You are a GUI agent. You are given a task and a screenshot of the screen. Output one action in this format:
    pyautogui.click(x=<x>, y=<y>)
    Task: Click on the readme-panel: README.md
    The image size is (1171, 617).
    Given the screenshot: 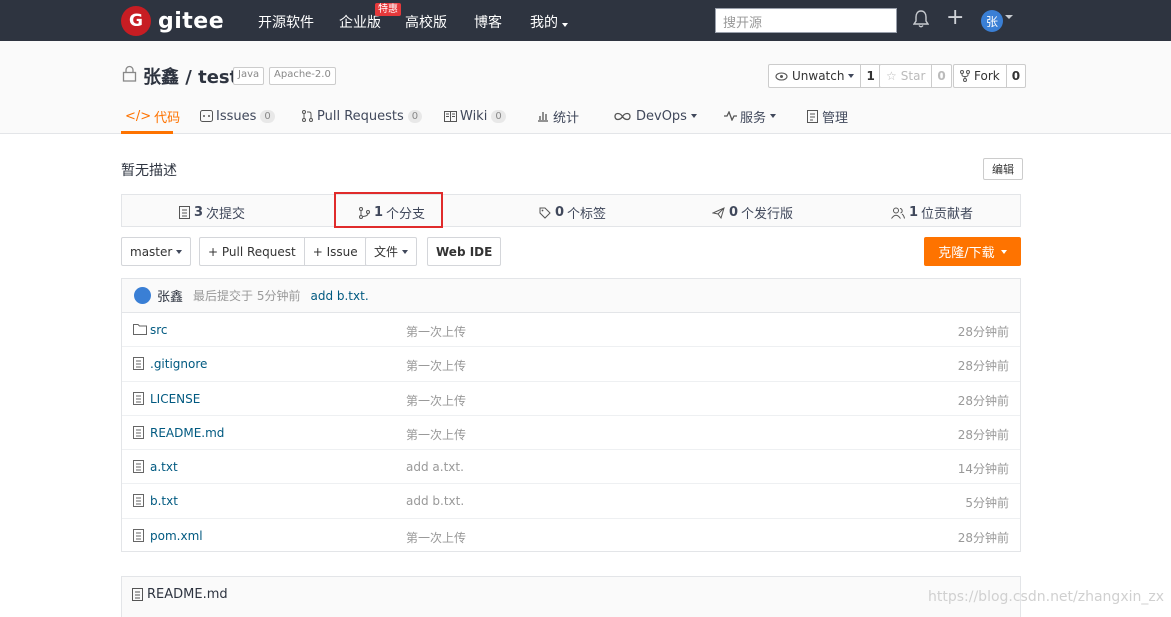 What is the action you would take?
    pyautogui.click(x=571, y=596)
    